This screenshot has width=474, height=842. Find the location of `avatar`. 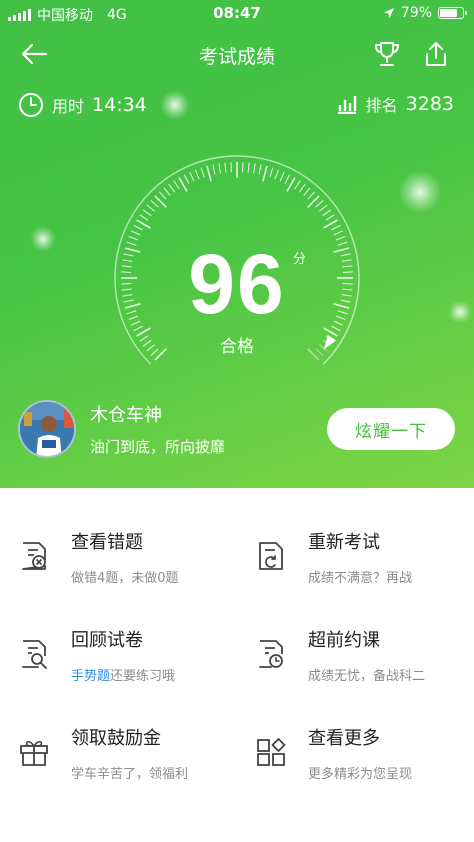

avatar is located at coordinates (47, 429).